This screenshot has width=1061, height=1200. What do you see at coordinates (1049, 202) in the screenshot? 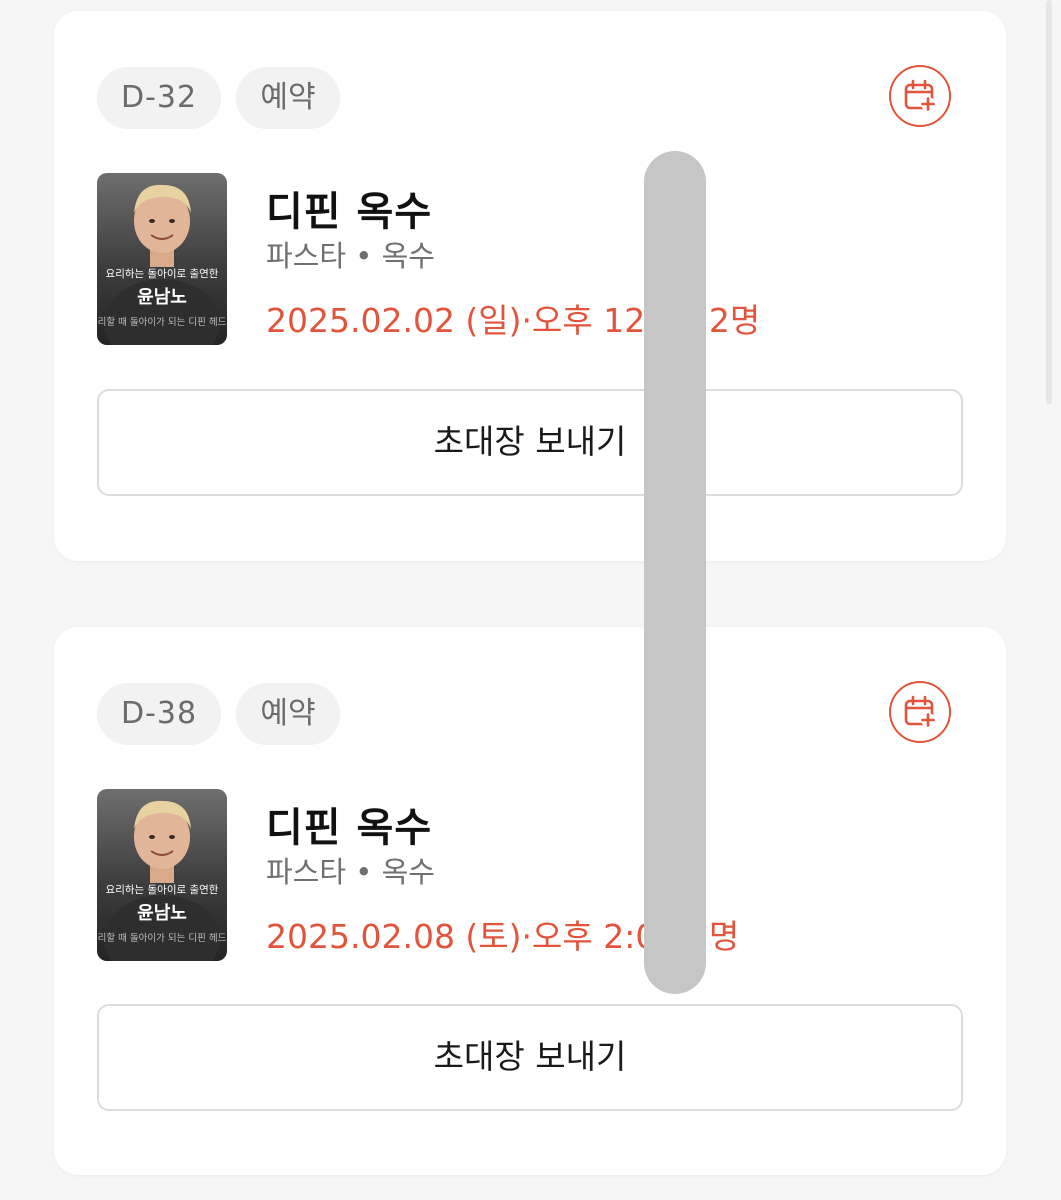
I see `page-scrollbar` at bounding box center [1049, 202].